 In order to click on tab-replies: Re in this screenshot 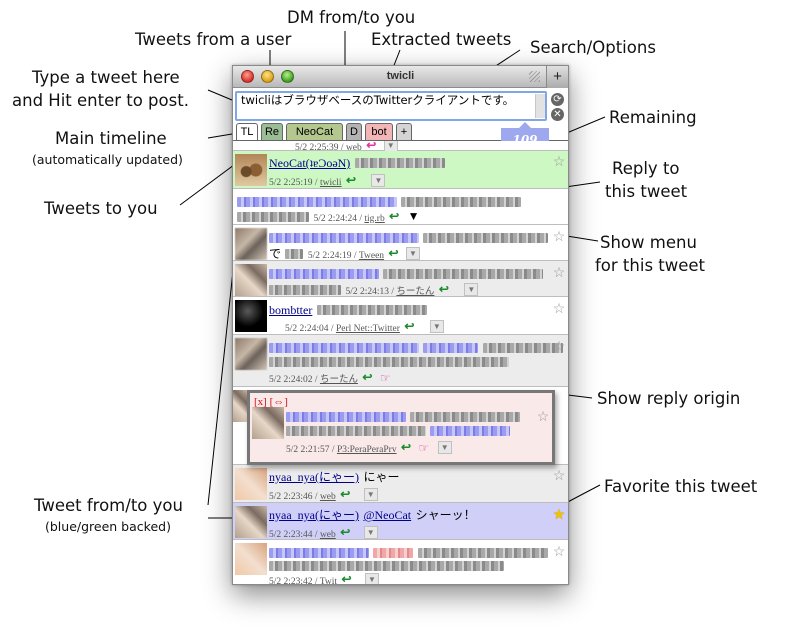, I will do `click(272, 132)`.